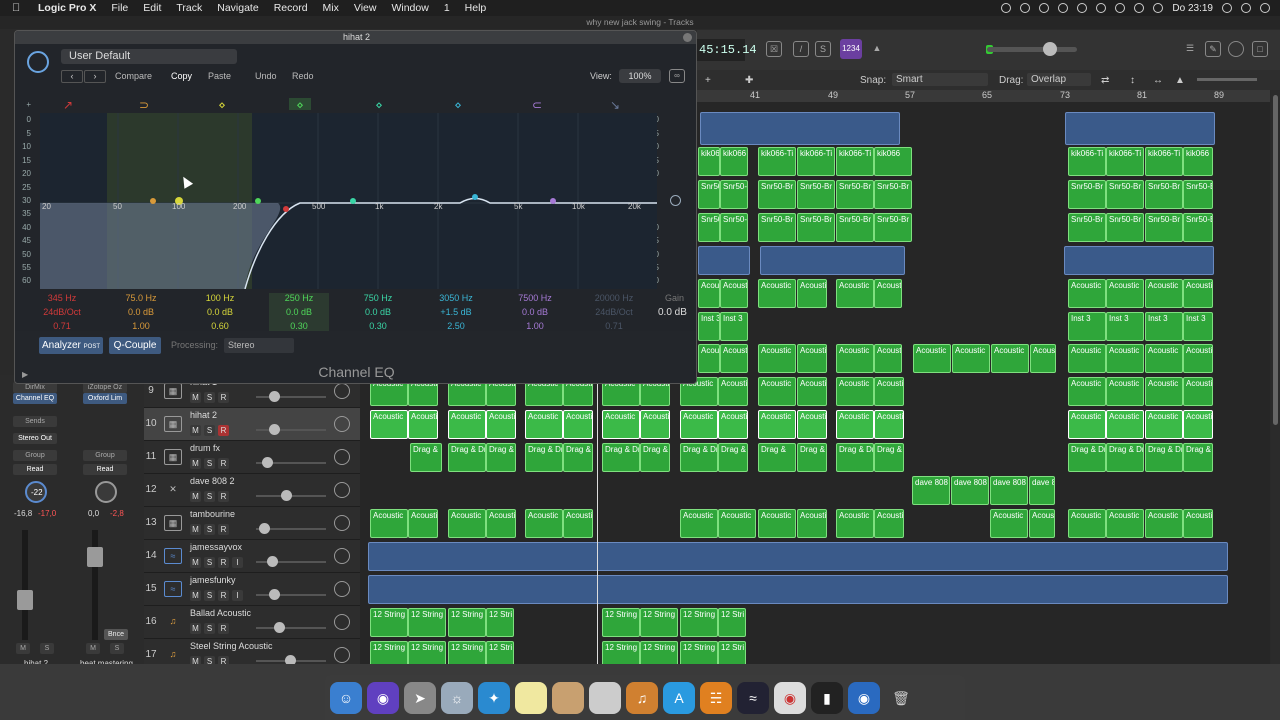 The height and width of the screenshot is (720, 1280). I want to click on activity-monitor-icon: ≈, so click(753, 697).